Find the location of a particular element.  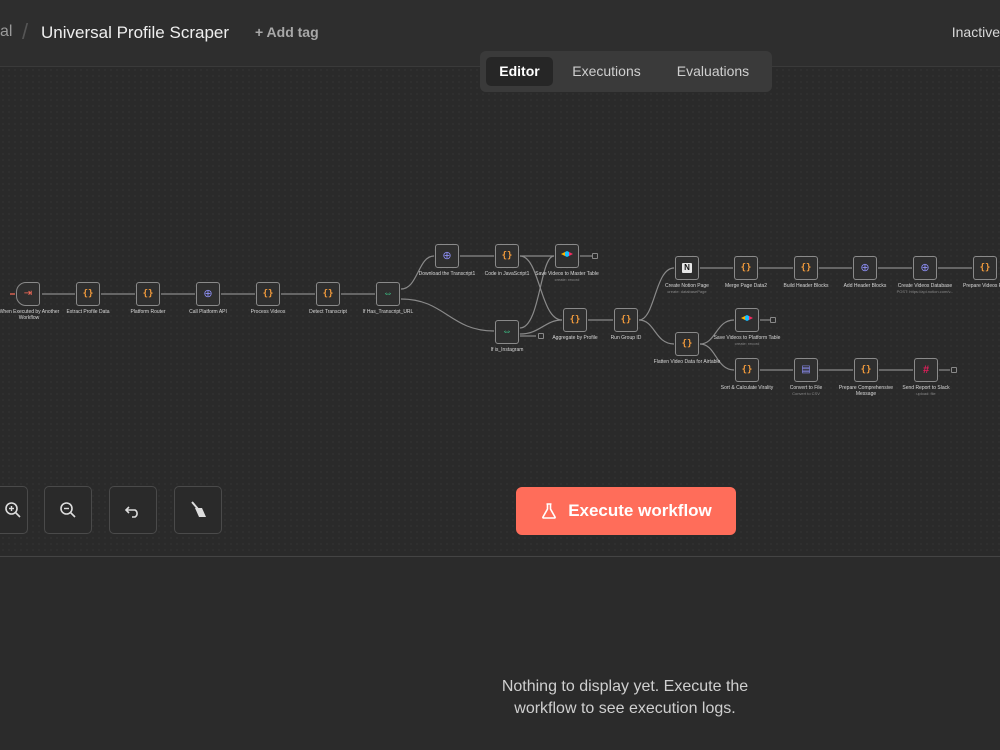

node-download-transcript: ⊕ is located at coordinates (447, 256).